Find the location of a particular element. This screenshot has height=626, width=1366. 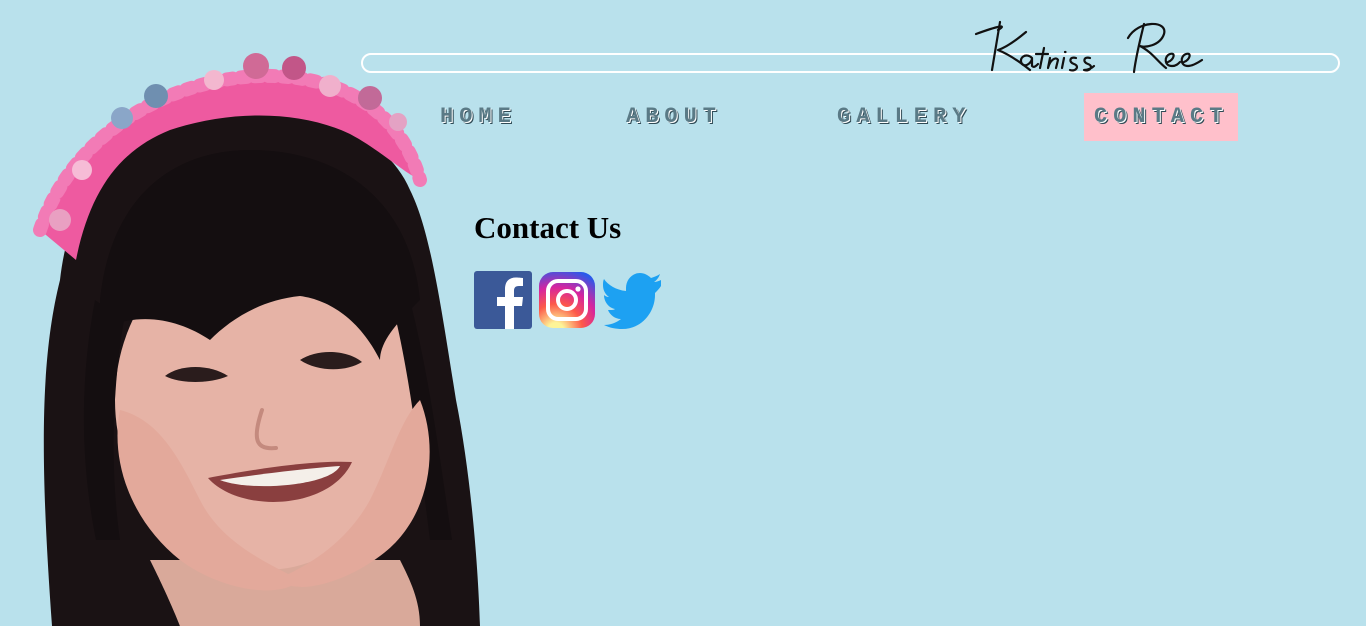

nav-home: HOME is located at coordinates (478, 117).